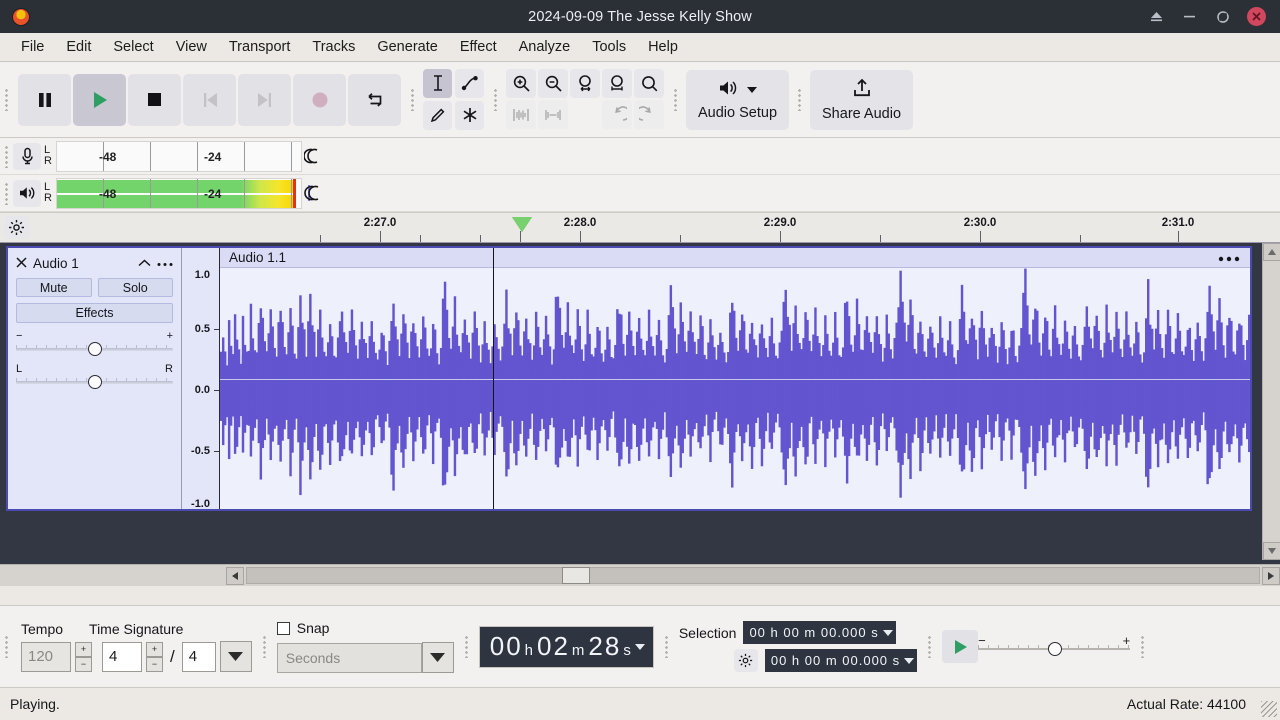 The height and width of the screenshot is (720, 1280). Describe the element at coordinates (735, 258) in the screenshot. I see `clip-header: Audio 1.1` at that location.